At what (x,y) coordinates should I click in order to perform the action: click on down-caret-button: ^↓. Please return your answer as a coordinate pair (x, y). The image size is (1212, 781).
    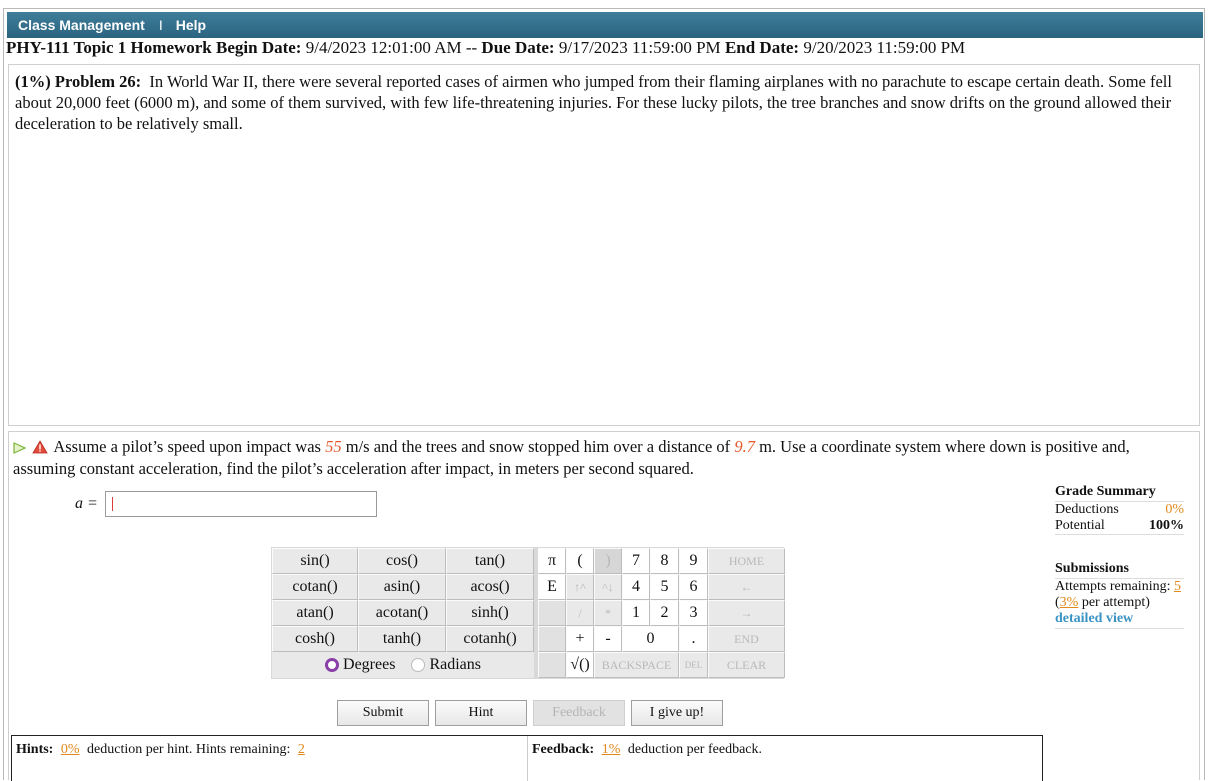
    Looking at the image, I should click on (608, 587).